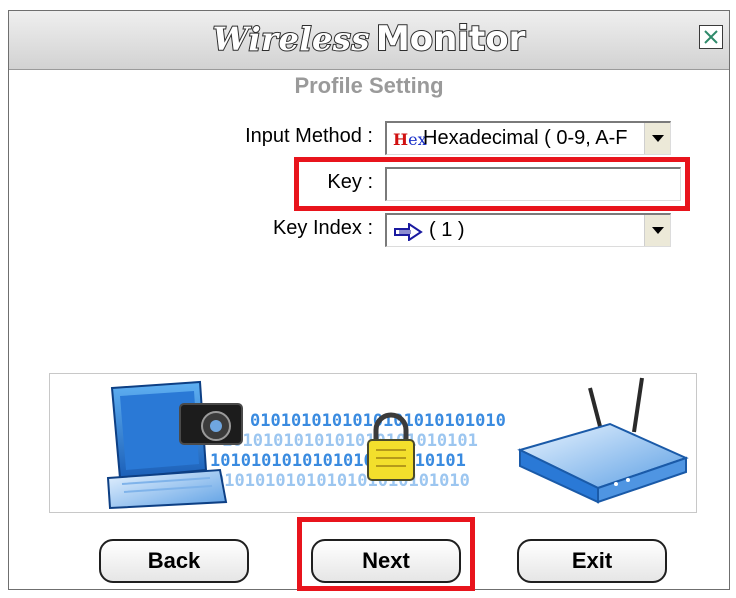  I want to click on key-index-value: ( 1 ), so click(447, 230).